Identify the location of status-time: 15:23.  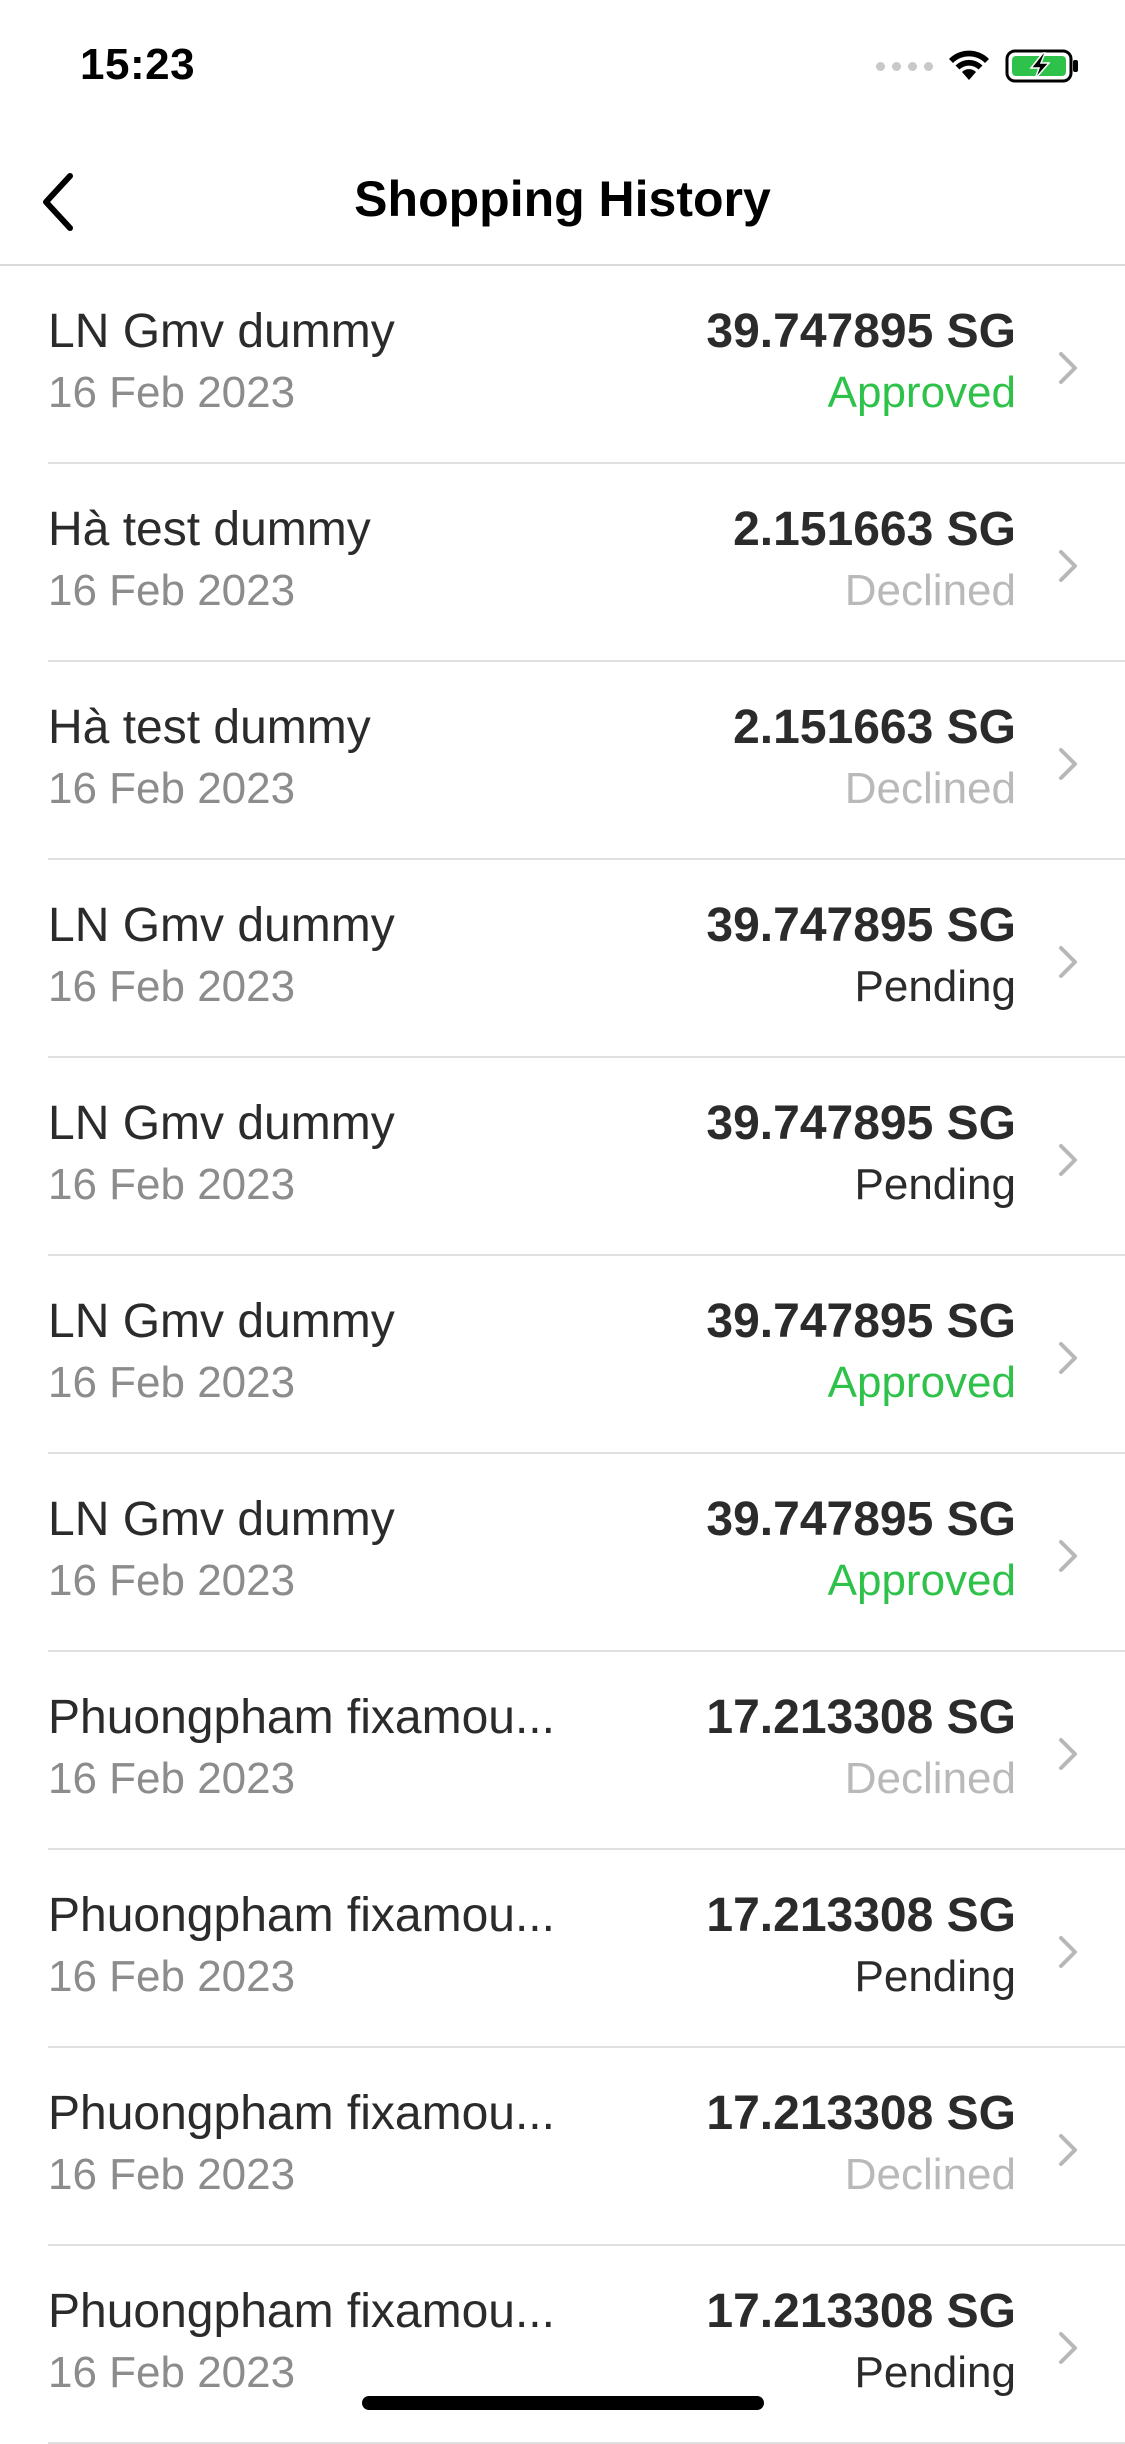
(138, 64).